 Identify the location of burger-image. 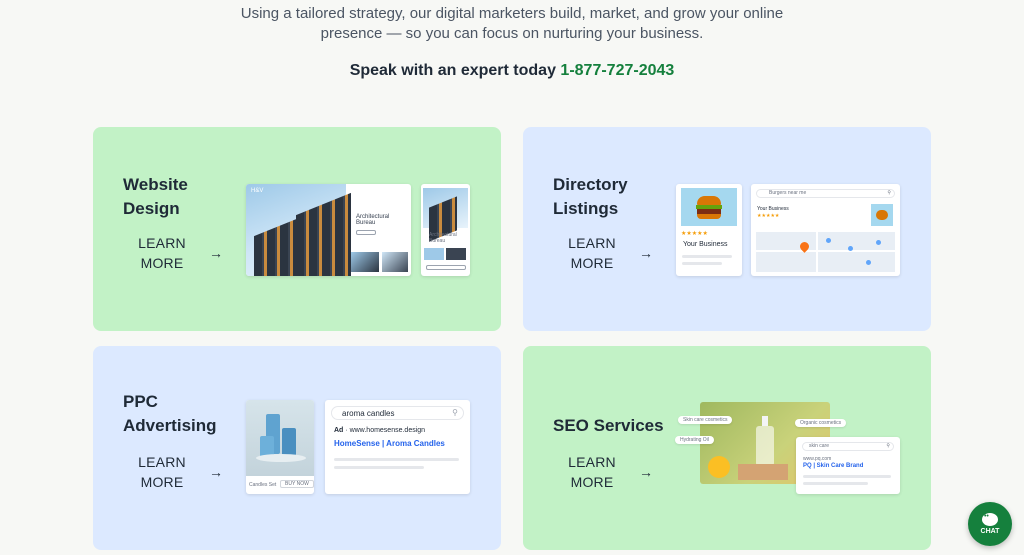
(709, 207).